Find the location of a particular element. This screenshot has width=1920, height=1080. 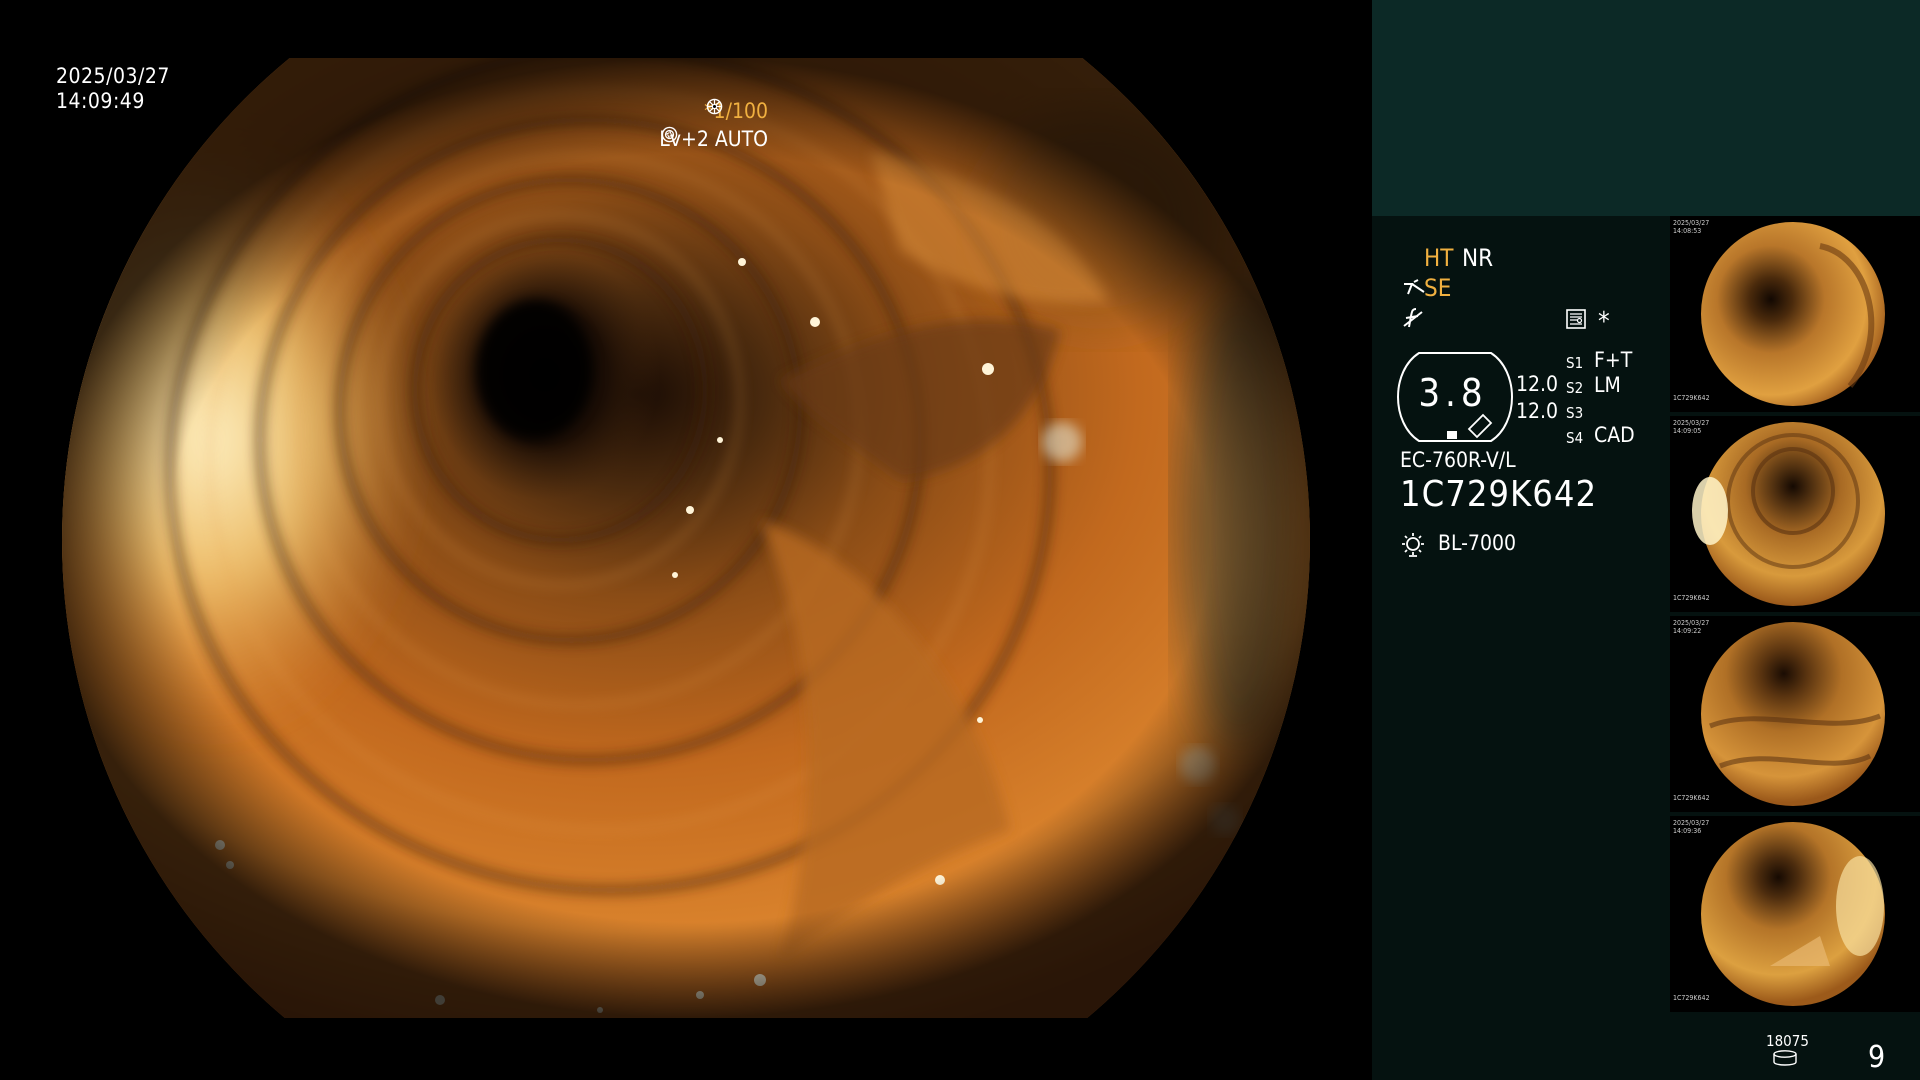

light-mode-indicator: Lv+2 AUTO is located at coordinates (713, 139).